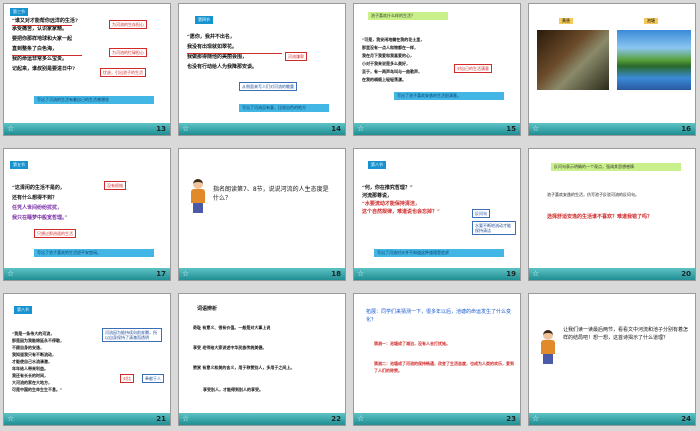 This screenshot has width=700, height=431. What do you see at coordinates (55, 233) in the screenshot?
I see `annotation-box: 只想过那逍遥的生活` at bounding box center [55, 233].